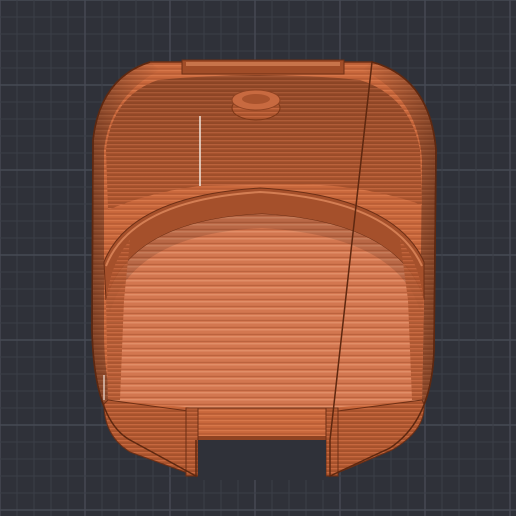 This screenshot has width=516, height=516. I want to click on top-slot-highlight, so click(263, 64).